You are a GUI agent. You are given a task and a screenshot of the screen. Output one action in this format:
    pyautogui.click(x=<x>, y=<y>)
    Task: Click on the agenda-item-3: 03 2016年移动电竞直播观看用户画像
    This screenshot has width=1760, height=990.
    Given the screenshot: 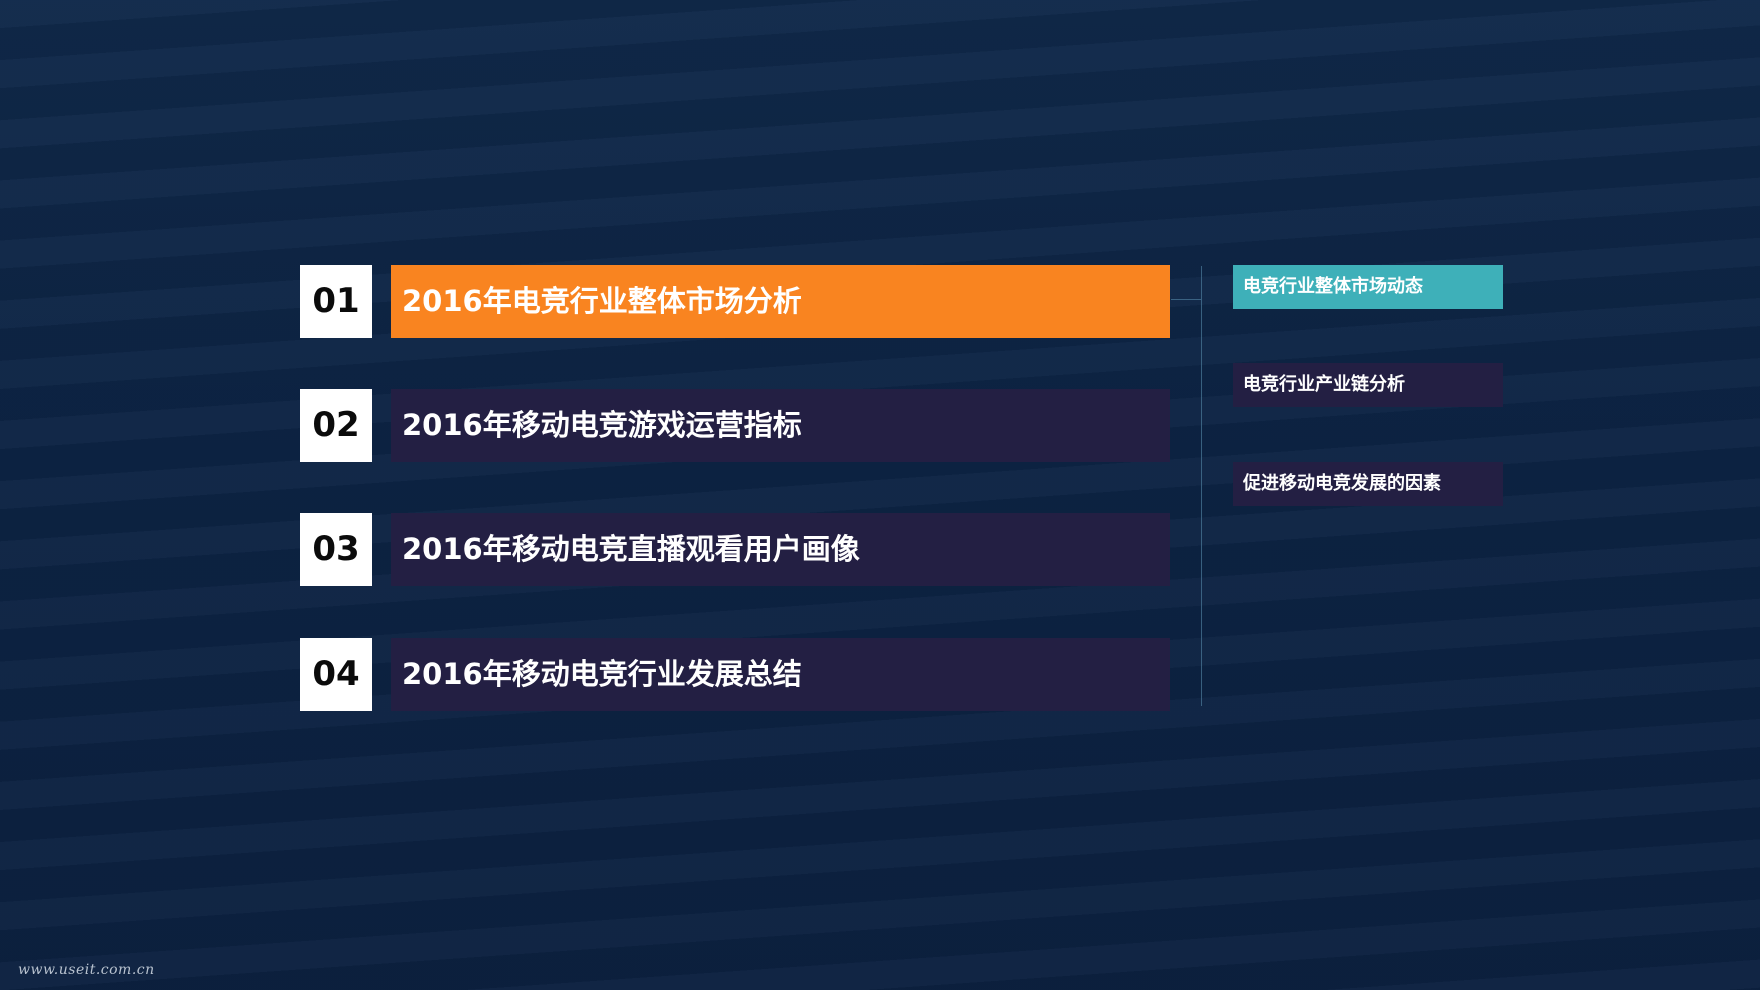 What is the action you would take?
    pyautogui.click(x=735, y=549)
    